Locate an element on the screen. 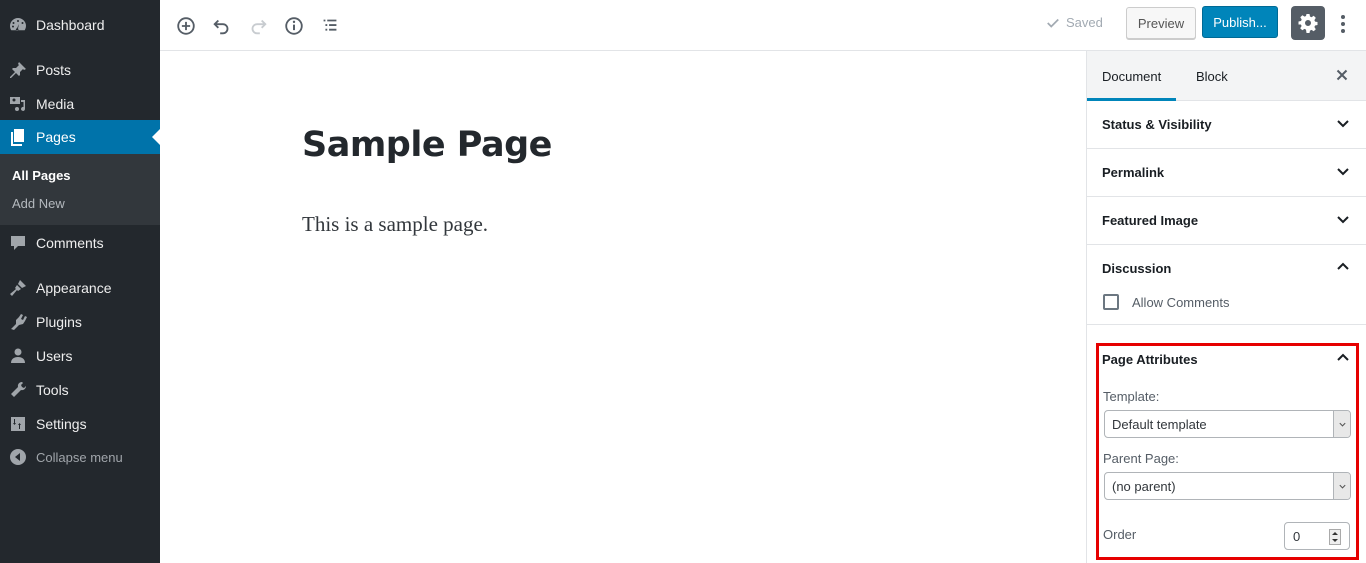  collapse-menu-button: Collapse menu is located at coordinates (80, 457).